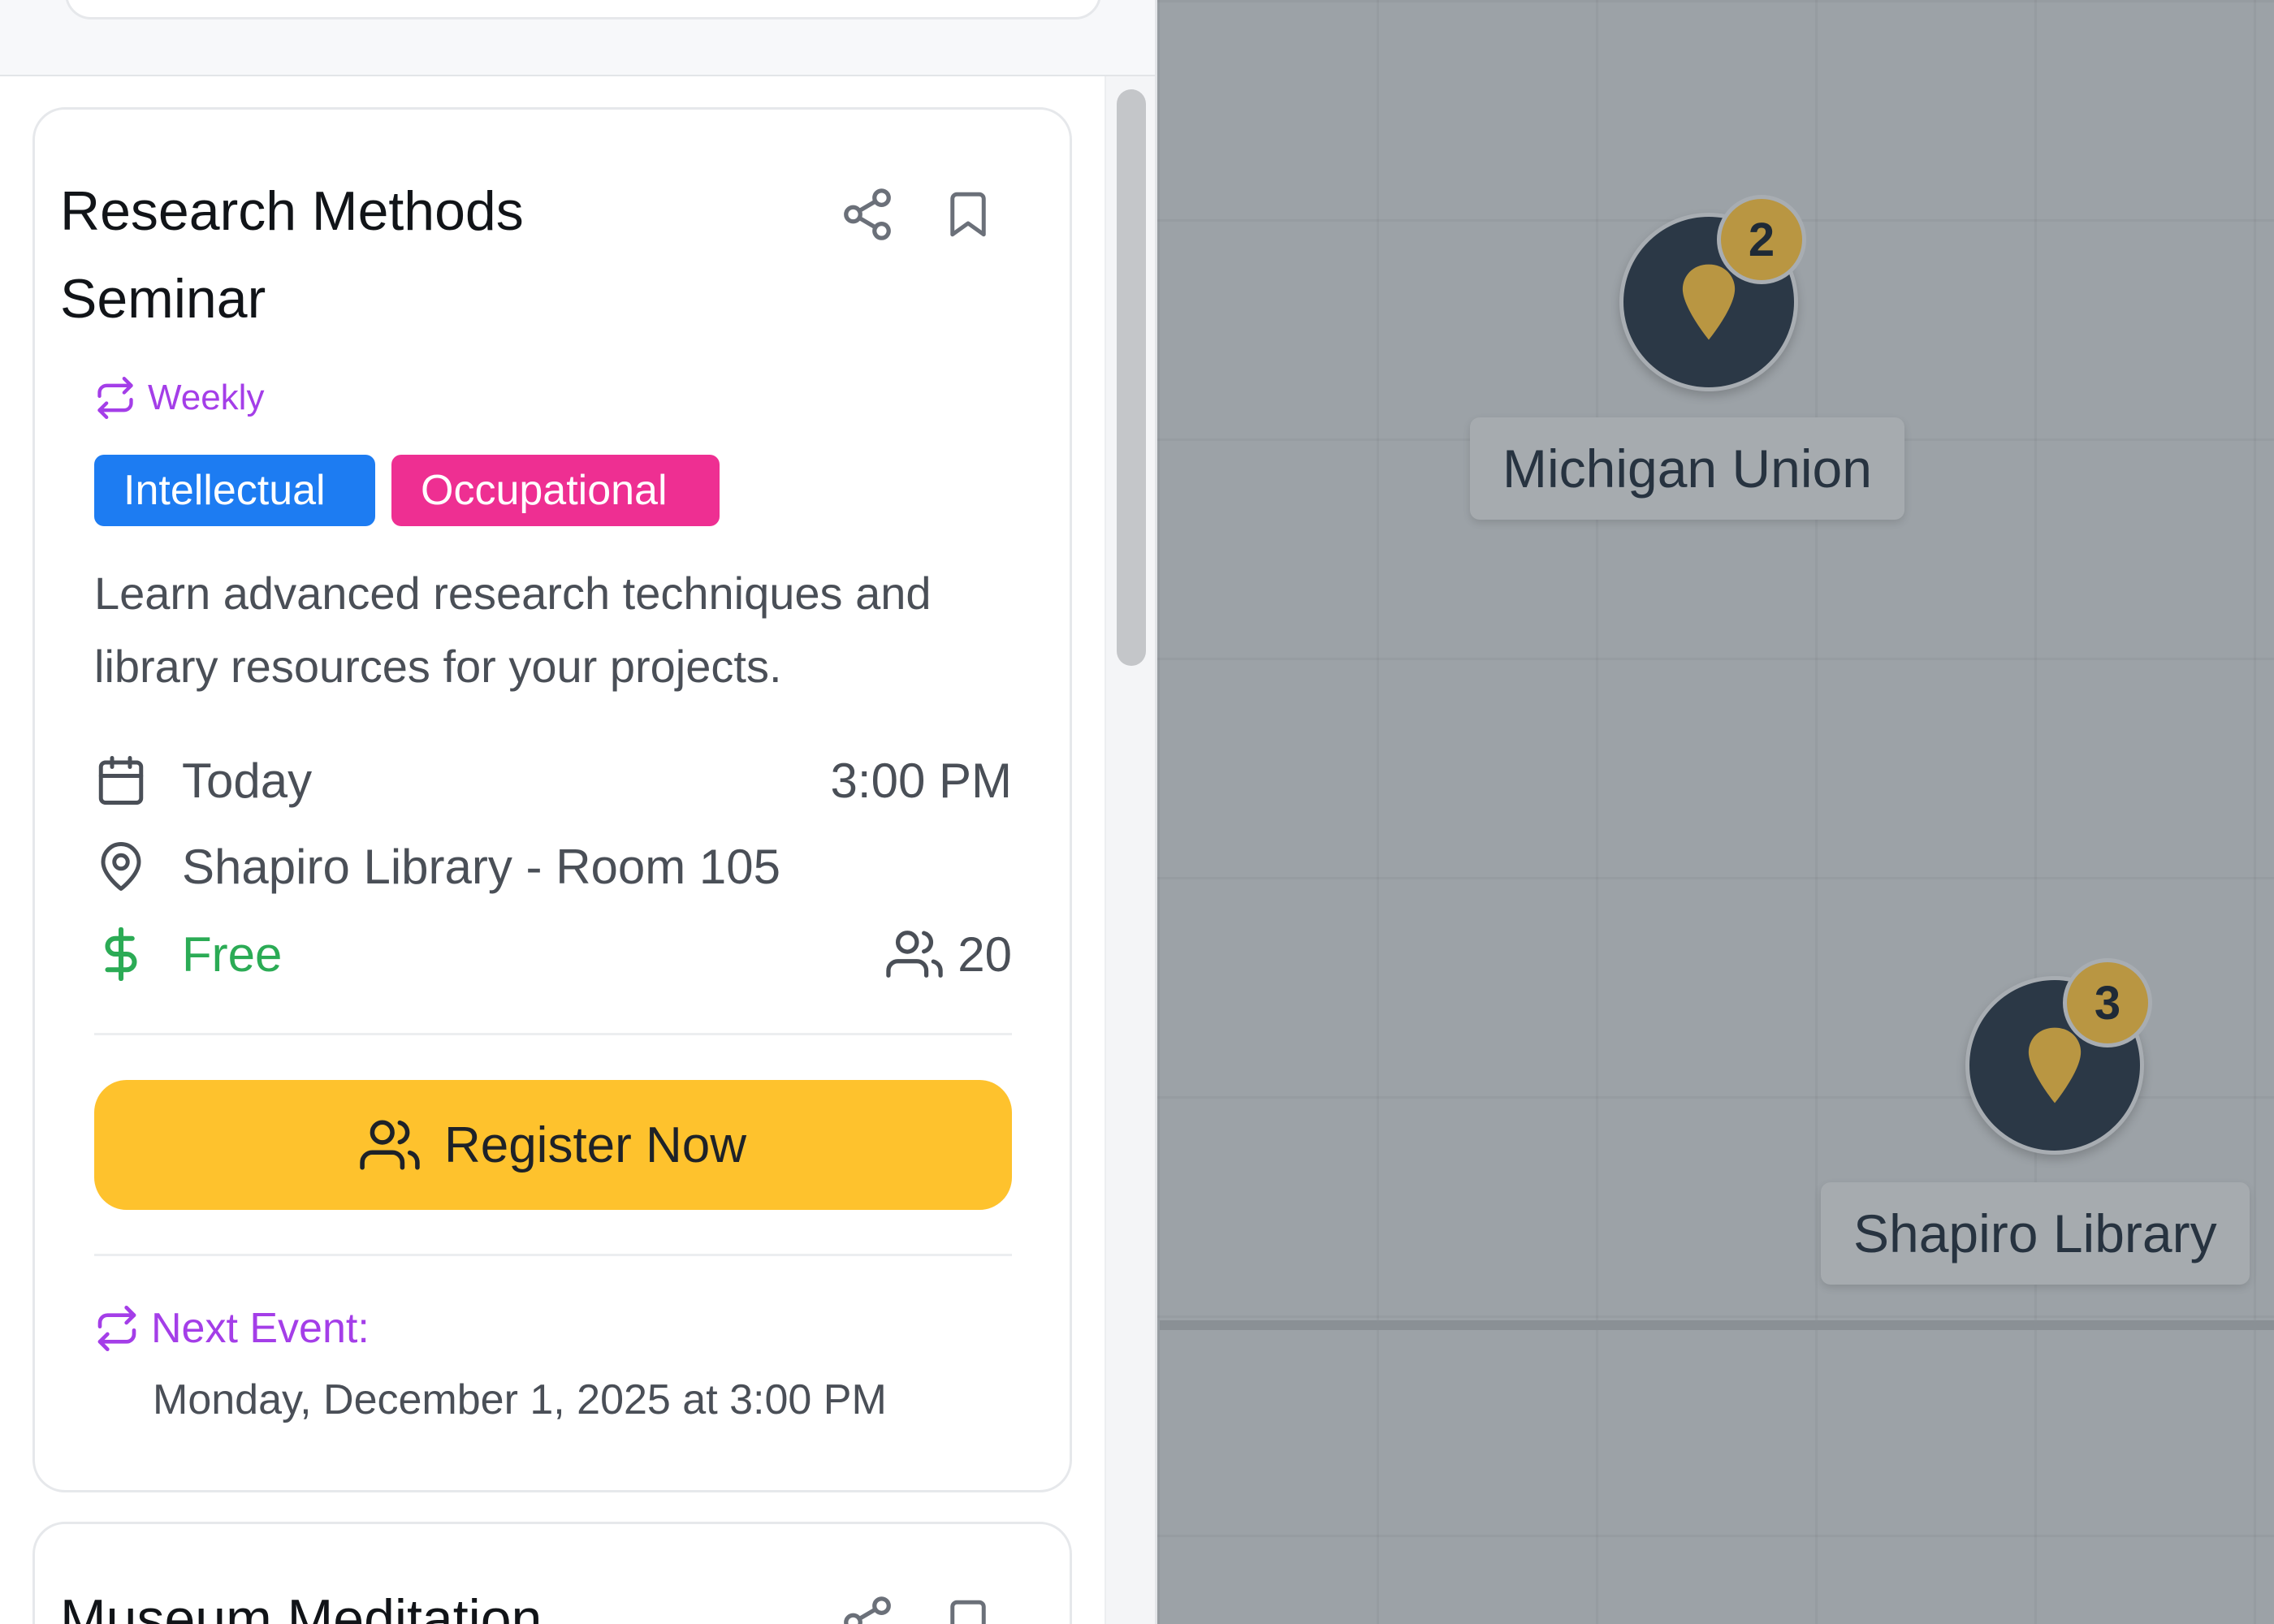 The image size is (2274, 1624). What do you see at coordinates (260, 1329) in the screenshot?
I see `next-event-label: Next Event:` at bounding box center [260, 1329].